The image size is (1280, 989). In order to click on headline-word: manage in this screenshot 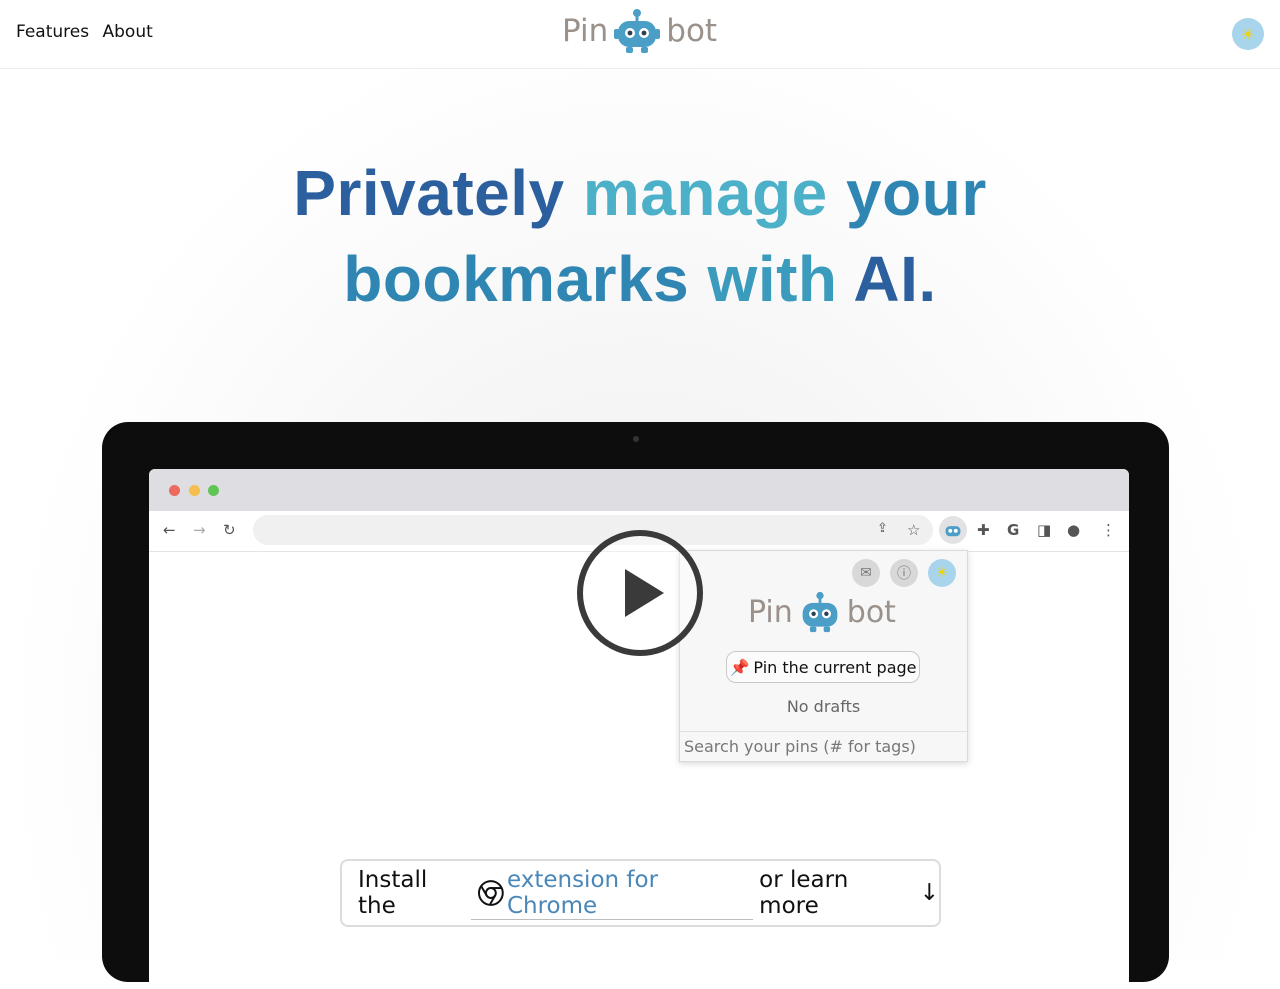, I will do `click(705, 193)`.